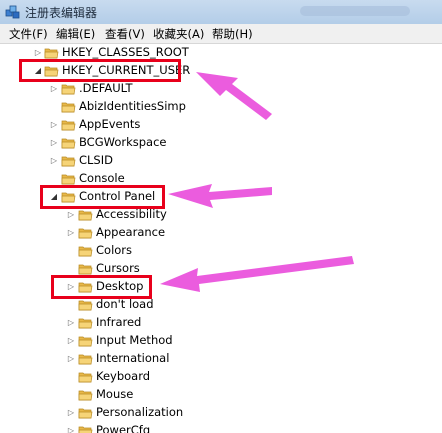  Describe the element at coordinates (118, 268) in the screenshot. I see `tree-item-label: Cursors` at that location.